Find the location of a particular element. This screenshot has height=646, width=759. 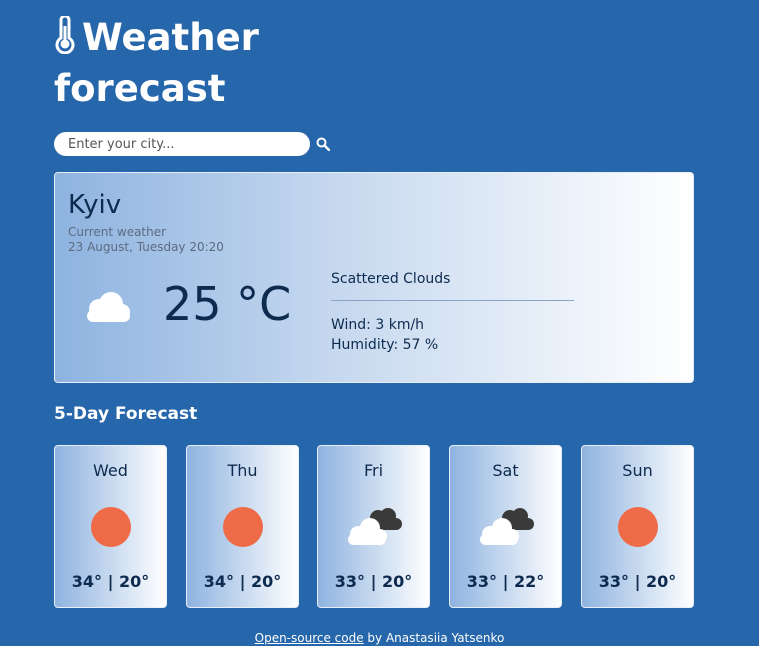

footer: Open-source code by Anastasiia Yatsenko is located at coordinates (379, 638).